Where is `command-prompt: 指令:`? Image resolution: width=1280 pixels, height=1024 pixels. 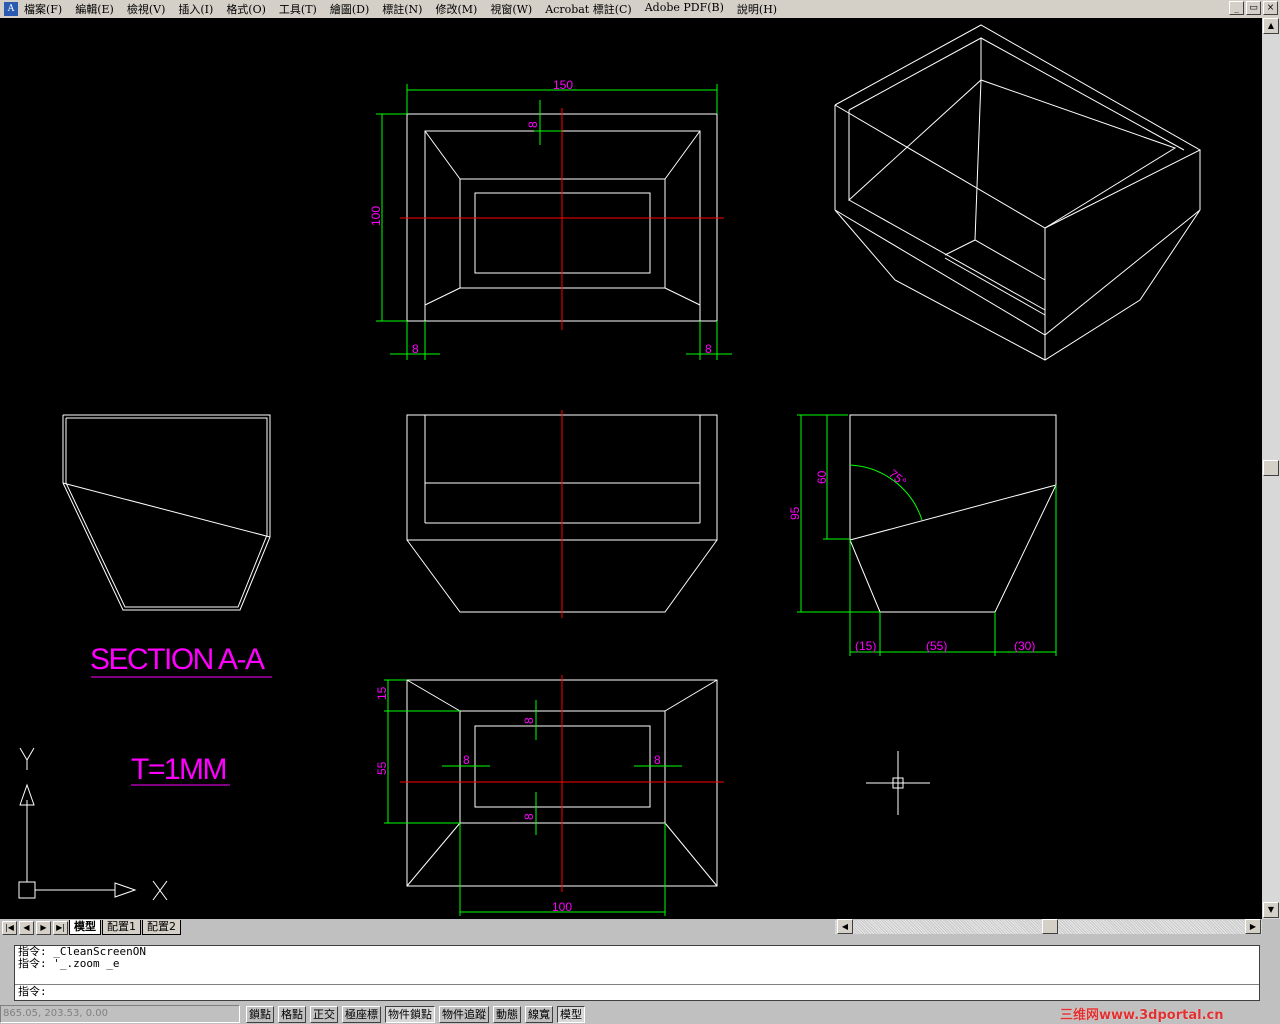 command-prompt: 指令: is located at coordinates (32, 992).